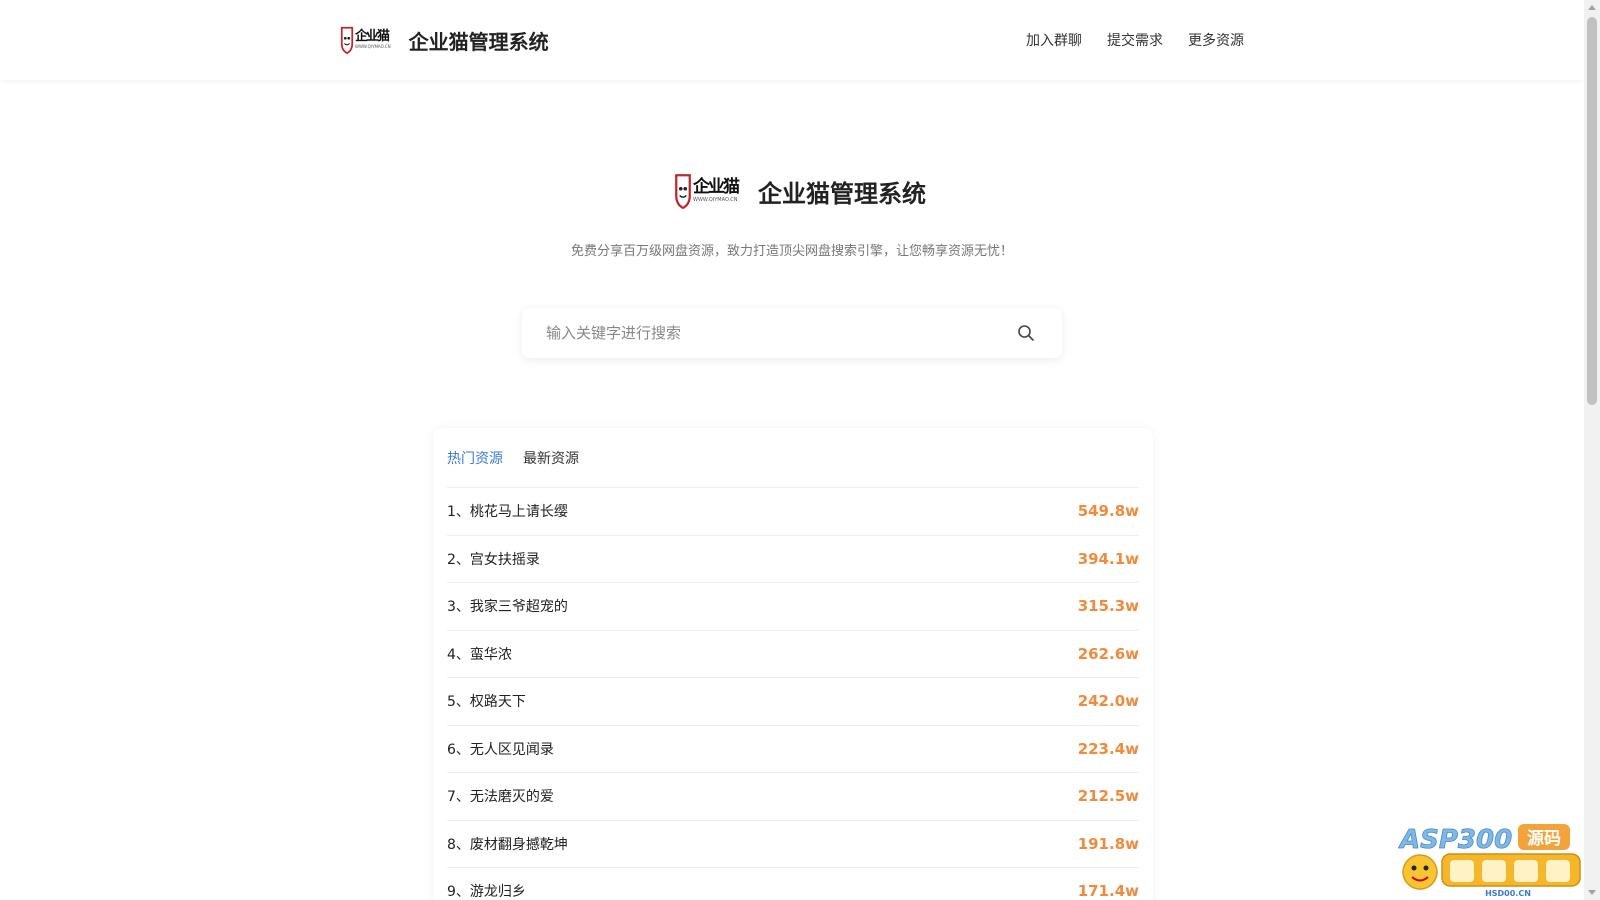 Image resolution: width=1600 pixels, height=900 pixels. What do you see at coordinates (486, 702) in the screenshot?
I see `item-title: 5、权路天下` at bounding box center [486, 702].